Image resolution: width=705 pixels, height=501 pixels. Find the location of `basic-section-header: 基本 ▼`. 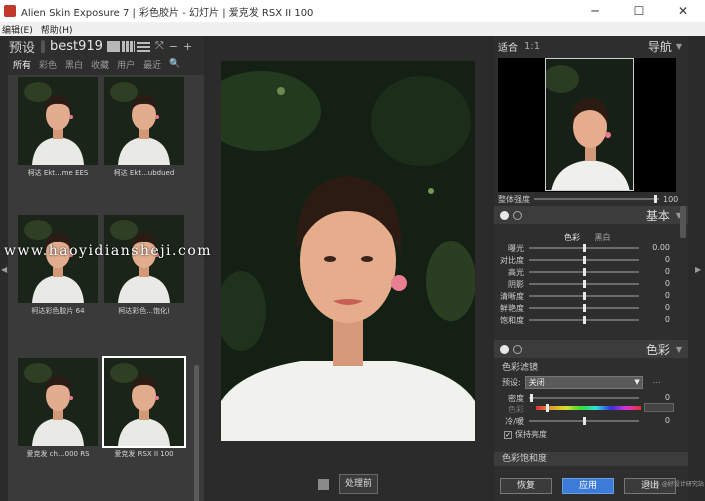

basic-section-header: 基本 ▼ is located at coordinates (591, 215).